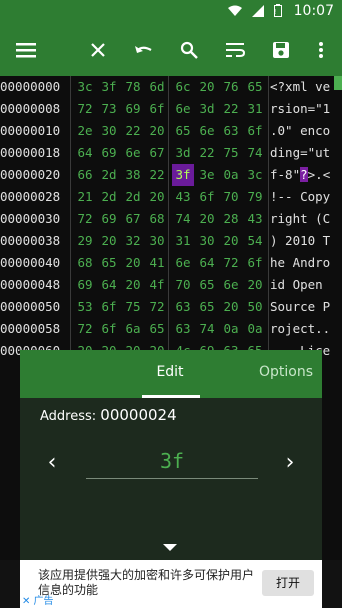  Describe the element at coordinates (85, 197) in the screenshot. I see `hex-byte: 21` at that location.